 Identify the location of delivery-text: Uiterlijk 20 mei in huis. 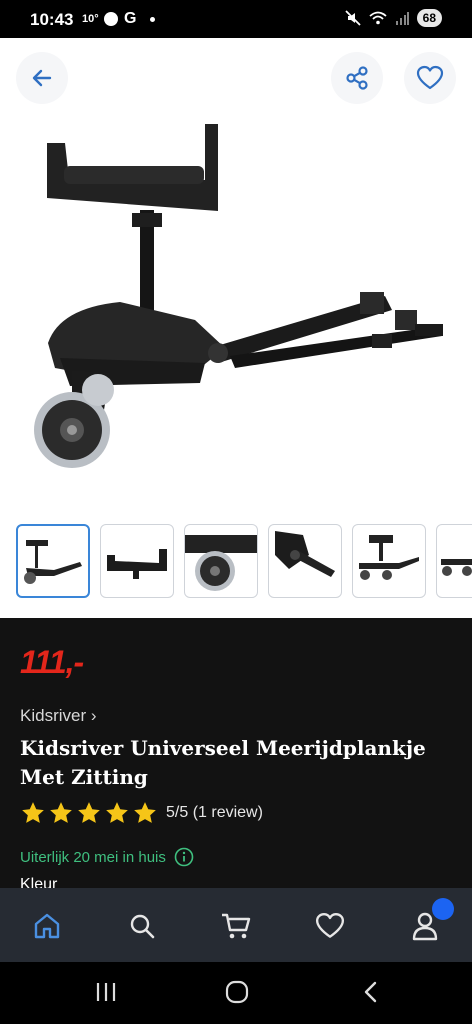
(93, 857).